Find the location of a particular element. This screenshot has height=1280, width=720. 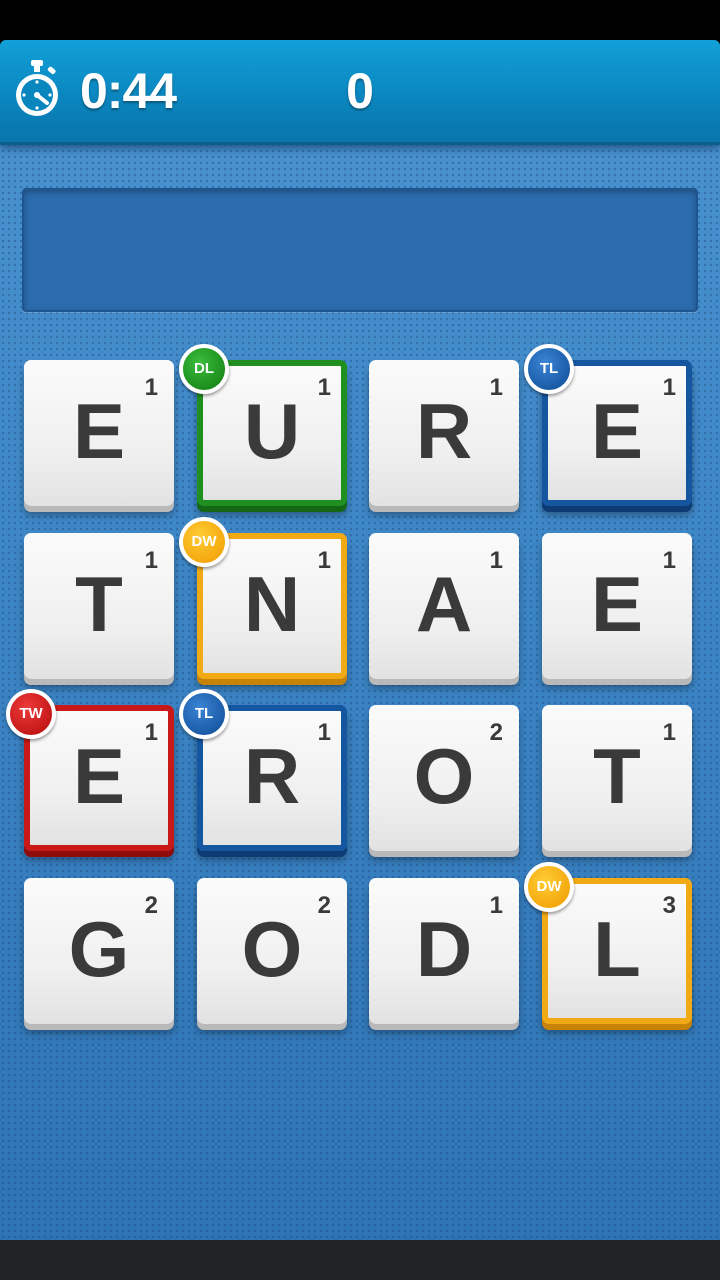

bonus-badge-dl: DL is located at coordinates (204, 369).